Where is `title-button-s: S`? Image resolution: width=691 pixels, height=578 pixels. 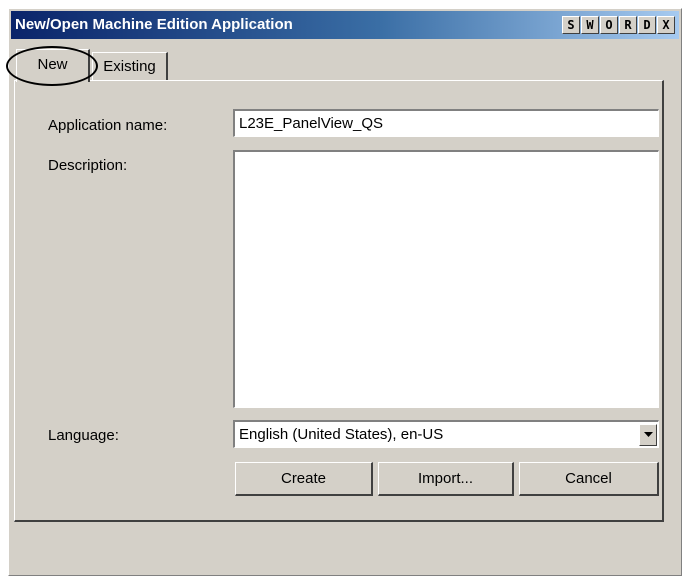
title-button-s: S is located at coordinates (571, 25).